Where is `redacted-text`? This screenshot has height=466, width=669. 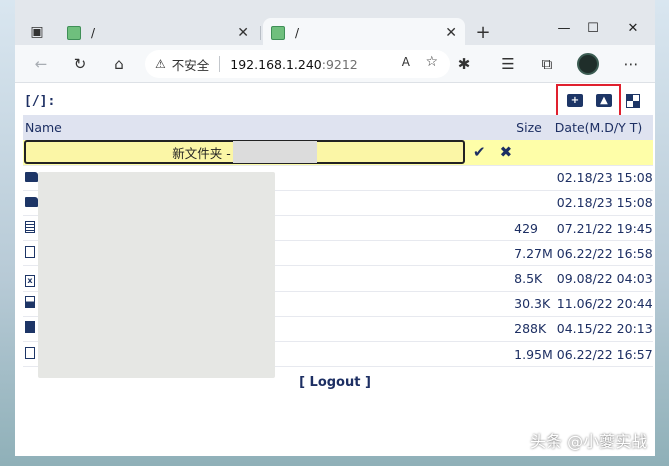
redacted-text is located at coordinates (274, 152).